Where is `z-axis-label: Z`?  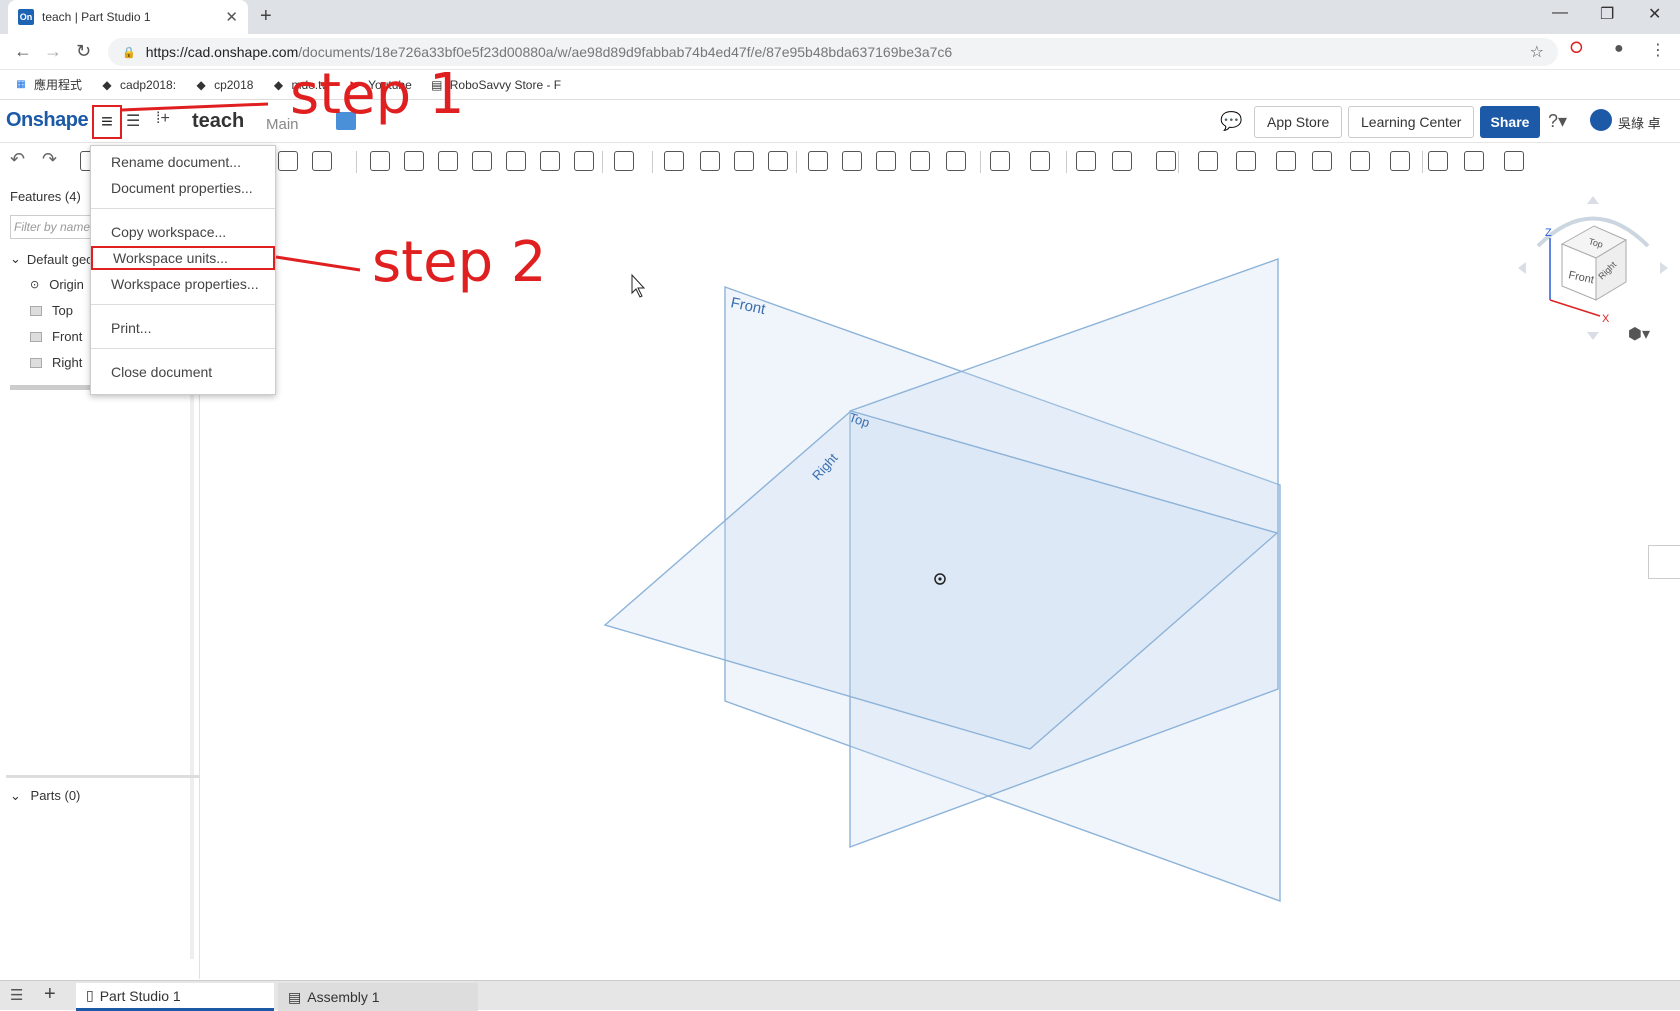 z-axis-label: Z is located at coordinates (1548, 233).